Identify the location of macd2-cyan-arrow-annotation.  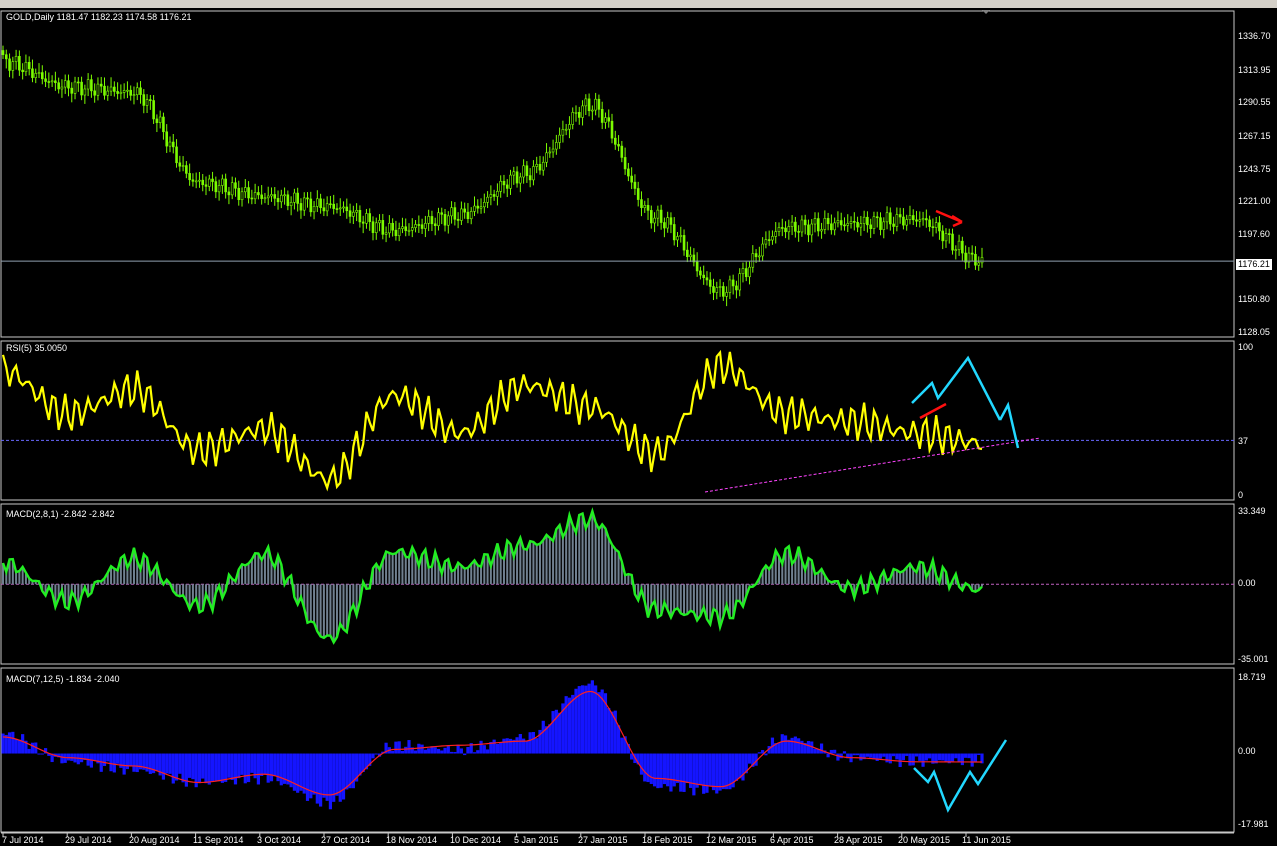
(960, 776).